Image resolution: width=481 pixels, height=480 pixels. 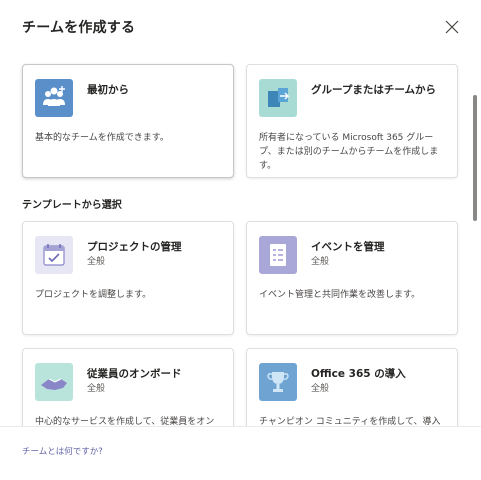 What do you see at coordinates (72, 205) in the screenshot?
I see `templates-section-label: テンプレートから選択` at bounding box center [72, 205].